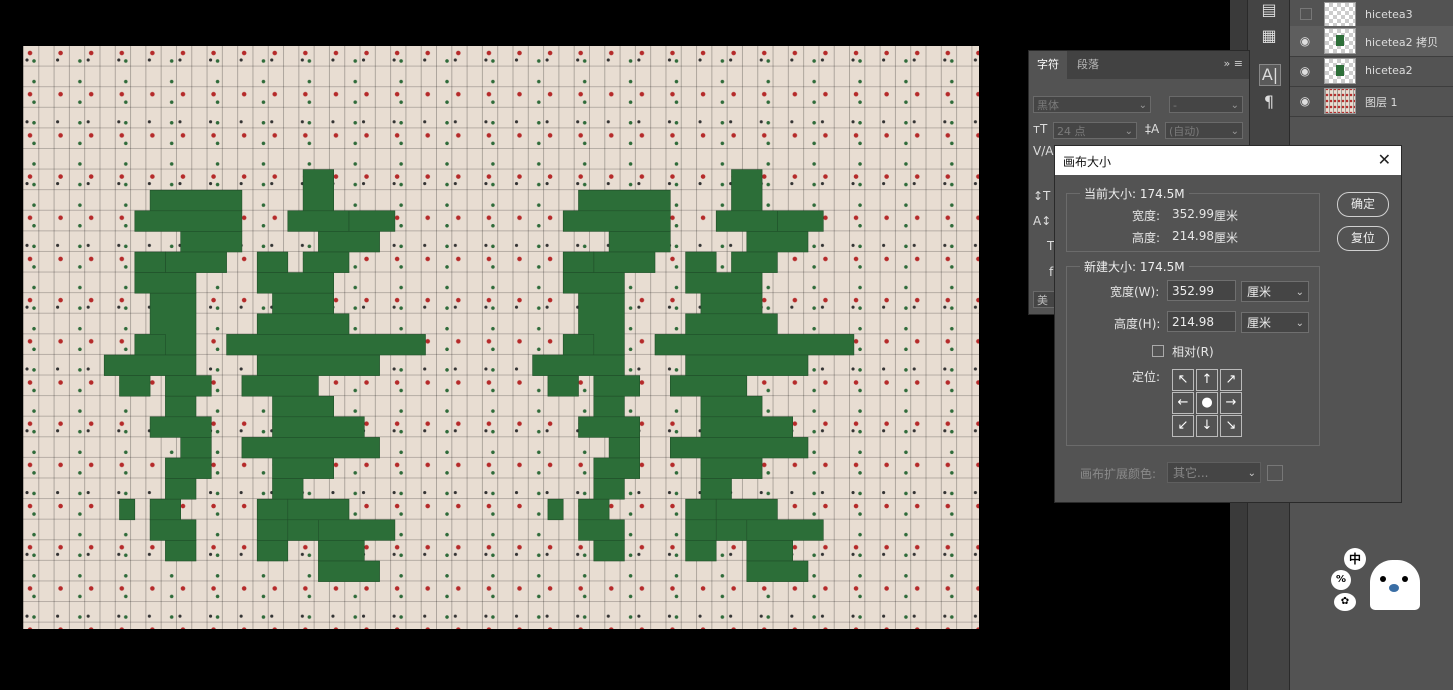 This screenshot has width=1453, height=690. I want to click on close-icon: ✕, so click(1384, 159).